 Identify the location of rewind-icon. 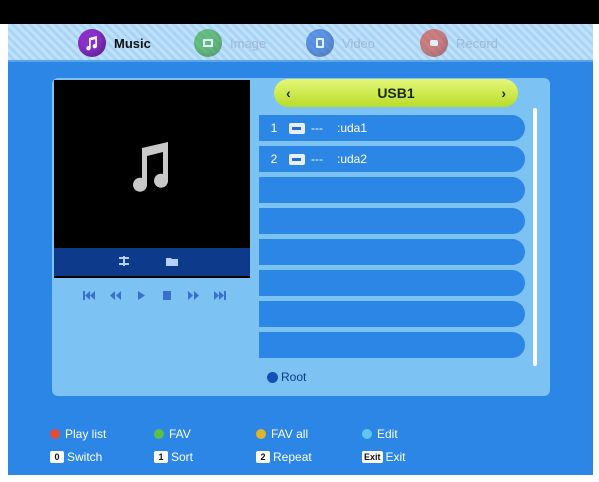
(115, 295).